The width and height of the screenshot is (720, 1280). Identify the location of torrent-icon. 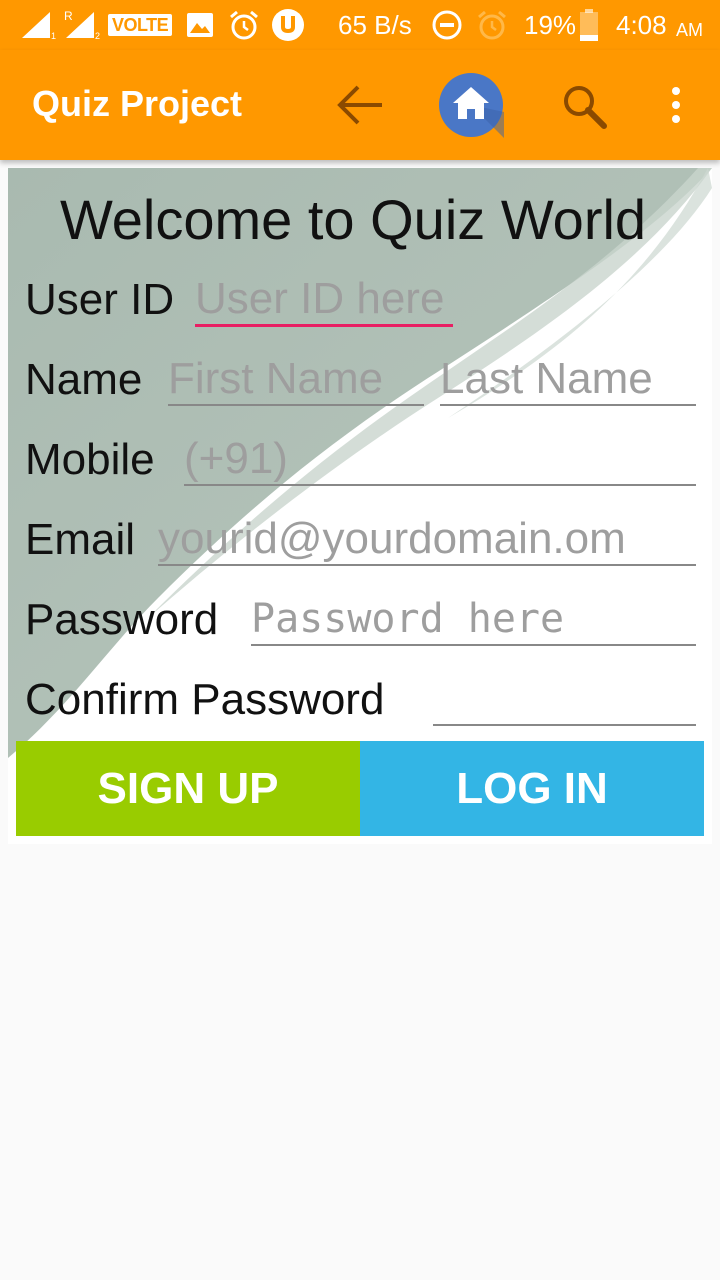
(288, 25).